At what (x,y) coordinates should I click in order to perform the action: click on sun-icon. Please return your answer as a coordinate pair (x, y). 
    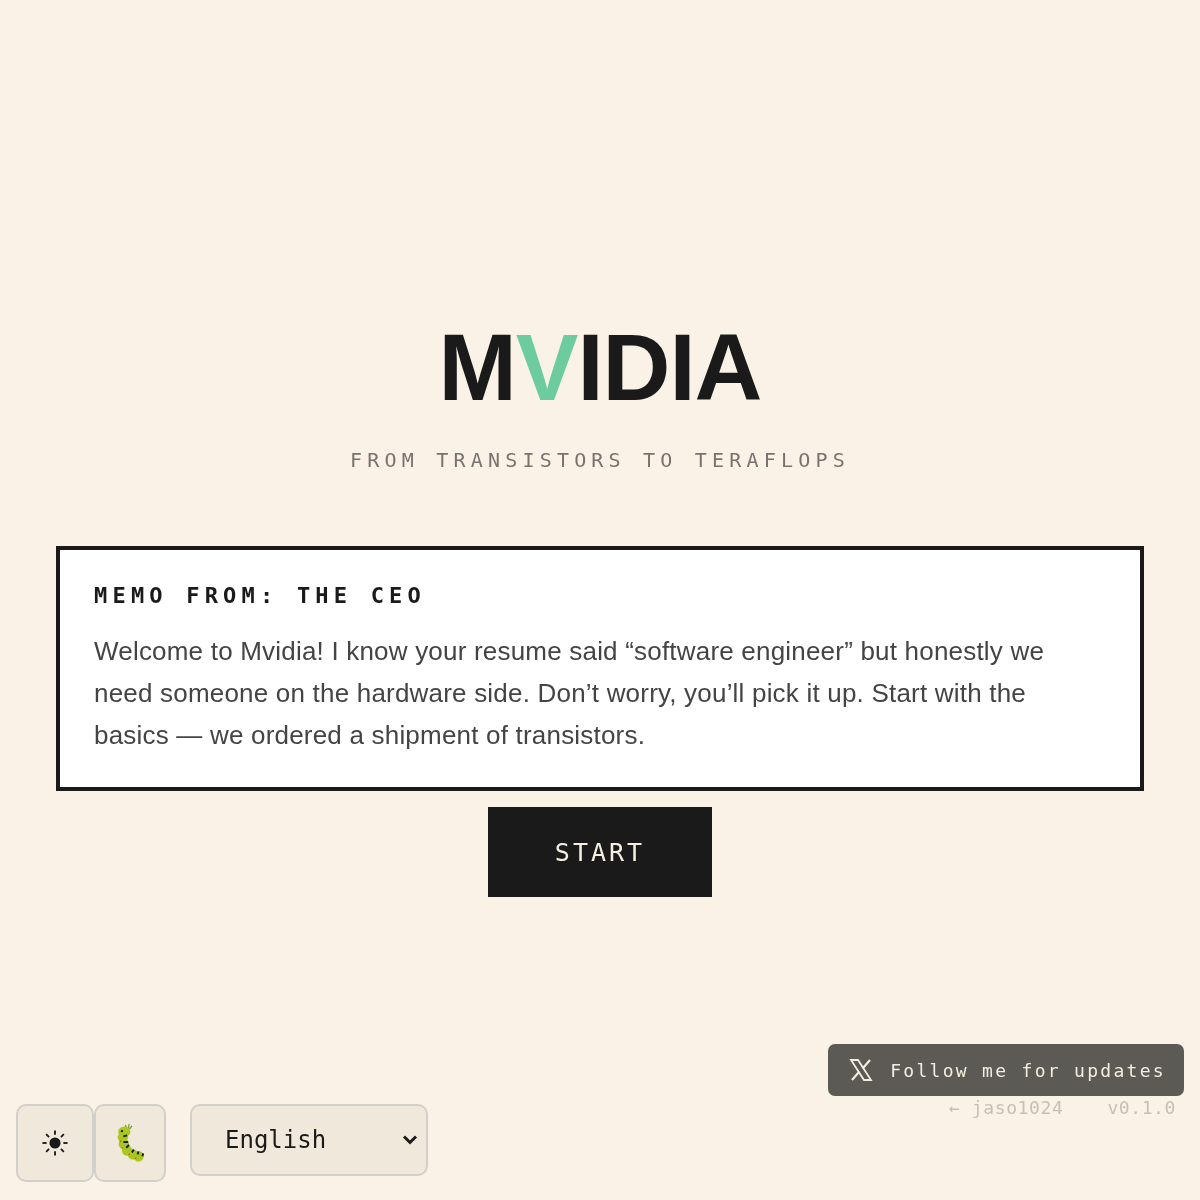
    Looking at the image, I should click on (55, 1143).